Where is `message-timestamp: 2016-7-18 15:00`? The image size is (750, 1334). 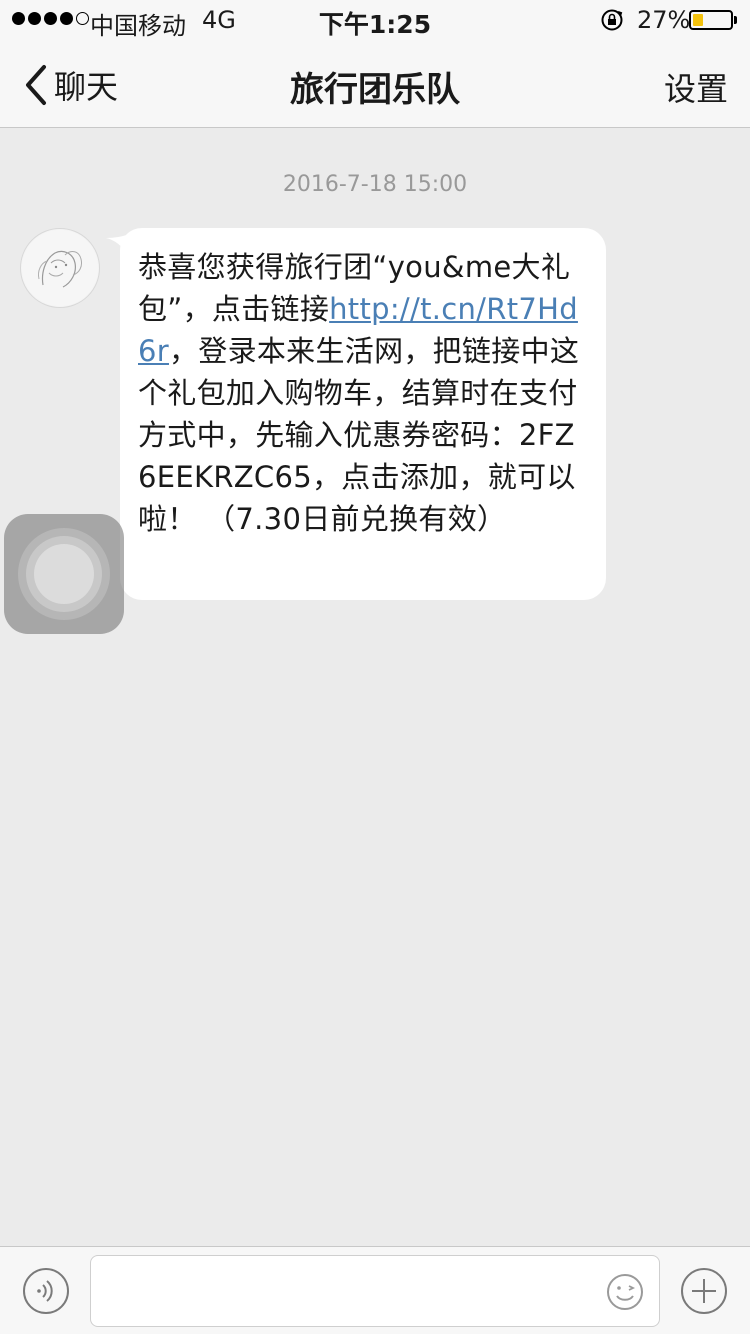 message-timestamp: 2016-7-18 15:00 is located at coordinates (375, 184).